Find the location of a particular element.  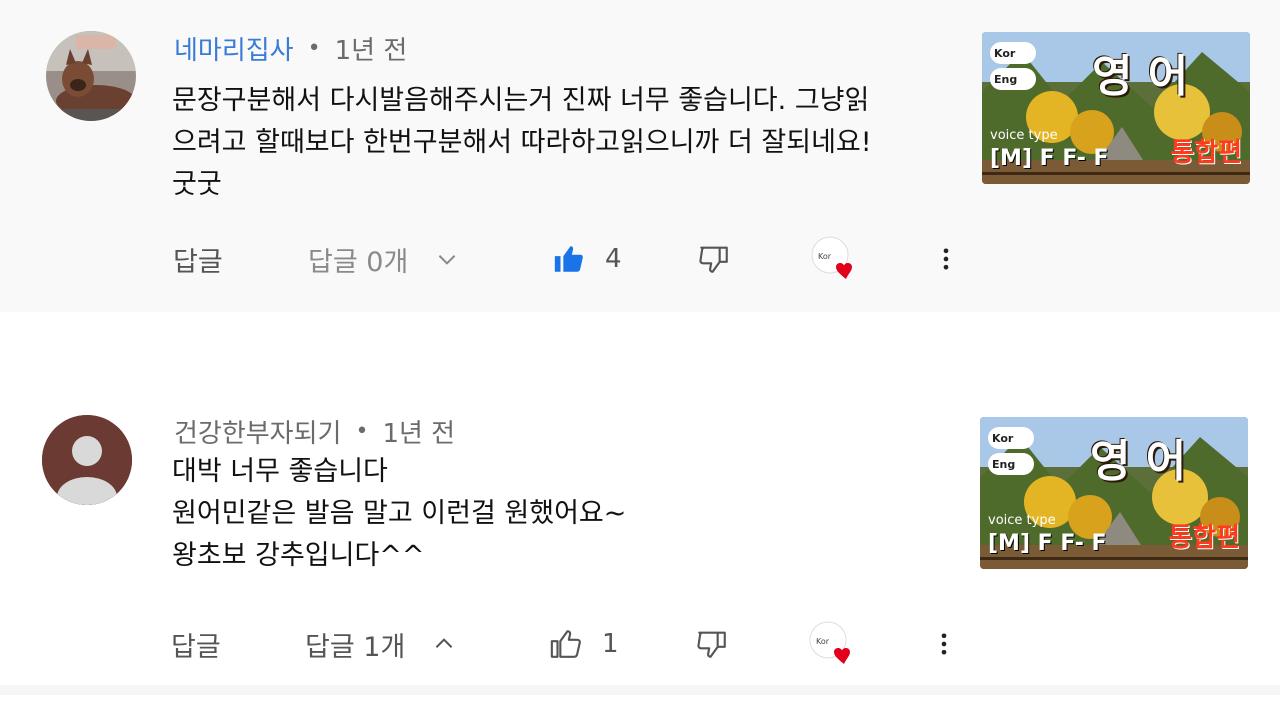

comment-line: 으려고 할때보다 한번구분해서 따라하고읽으니까 더 잘되네요! is located at coordinates (522, 142).